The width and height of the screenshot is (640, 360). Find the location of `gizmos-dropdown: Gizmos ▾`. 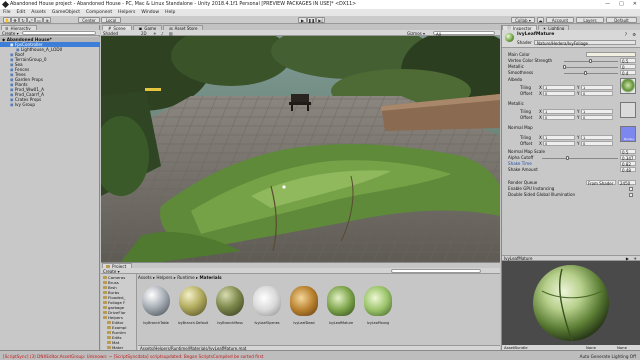

gizmos-dropdown: Gizmos ▾ is located at coordinates (416, 33).